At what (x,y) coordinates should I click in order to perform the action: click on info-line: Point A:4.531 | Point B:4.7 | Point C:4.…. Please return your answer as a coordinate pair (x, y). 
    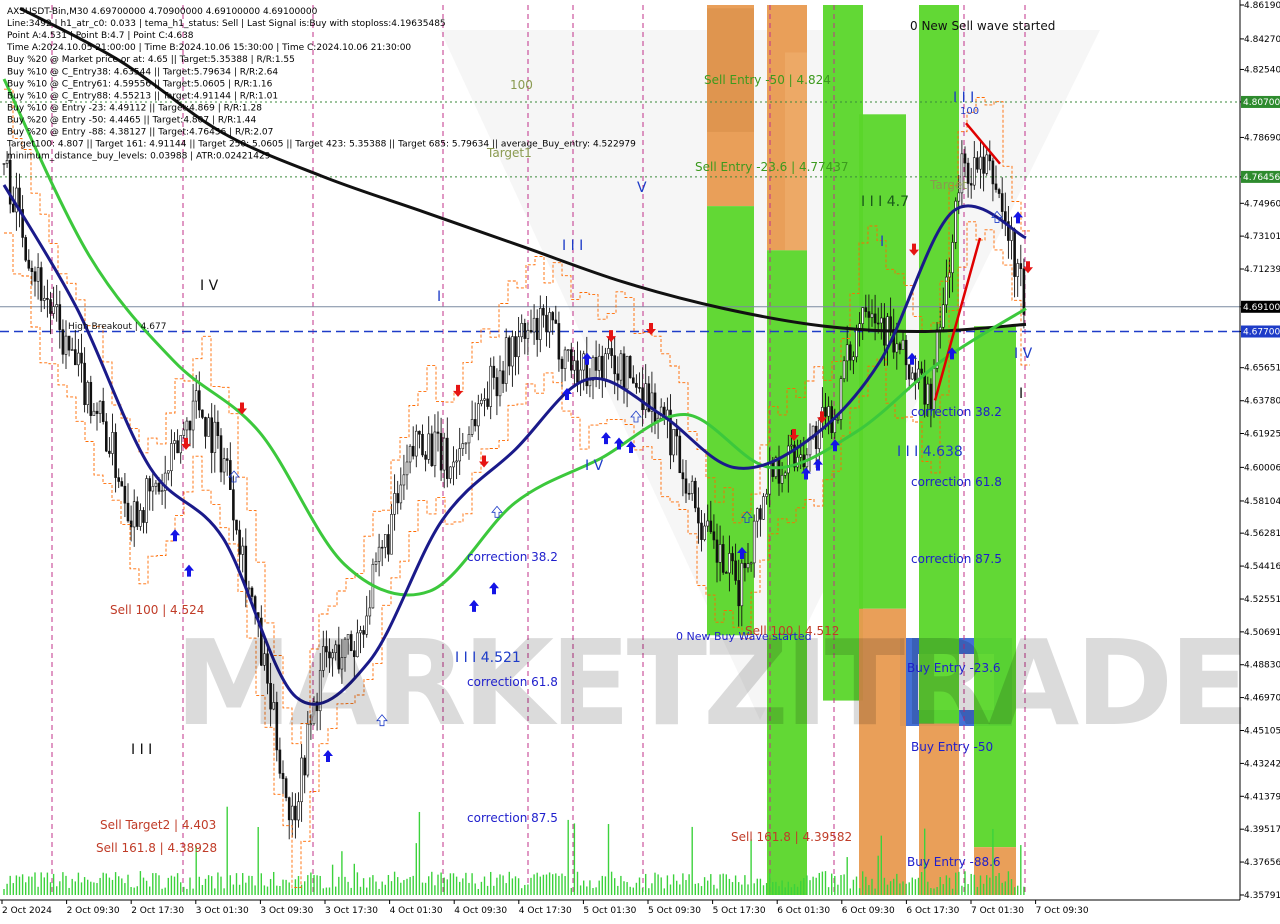
    Looking at the image, I should click on (100, 36).